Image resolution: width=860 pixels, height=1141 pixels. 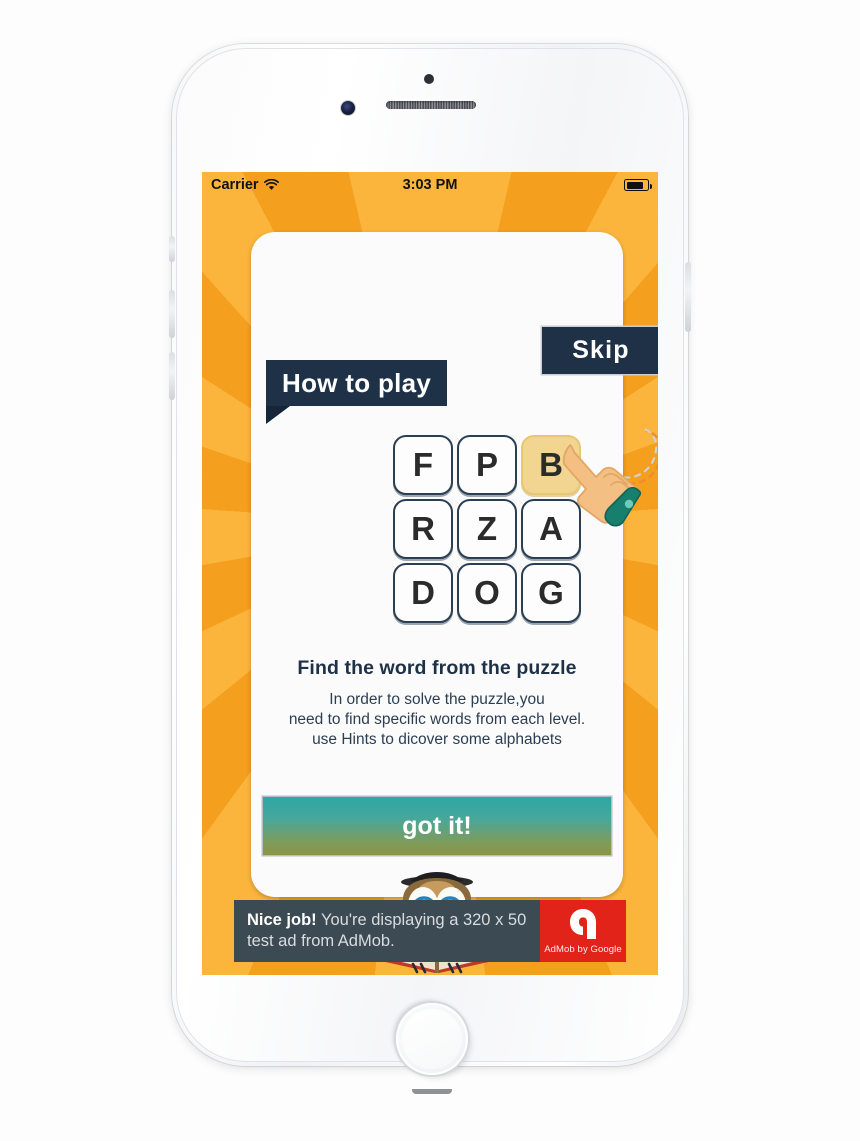 I want to click on admob-logo-block: AdMob by Google, so click(x=583, y=931).